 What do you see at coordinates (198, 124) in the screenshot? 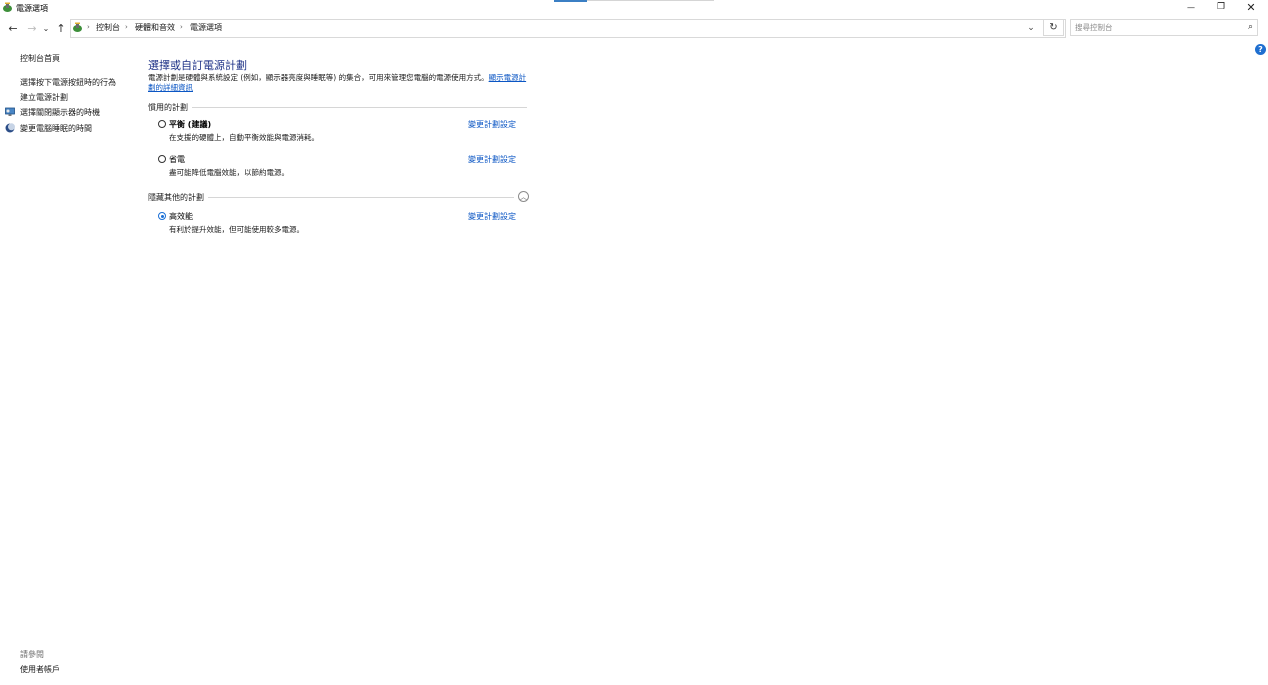
I see `plan-recommended-text: (建議)` at bounding box center [198, 124].